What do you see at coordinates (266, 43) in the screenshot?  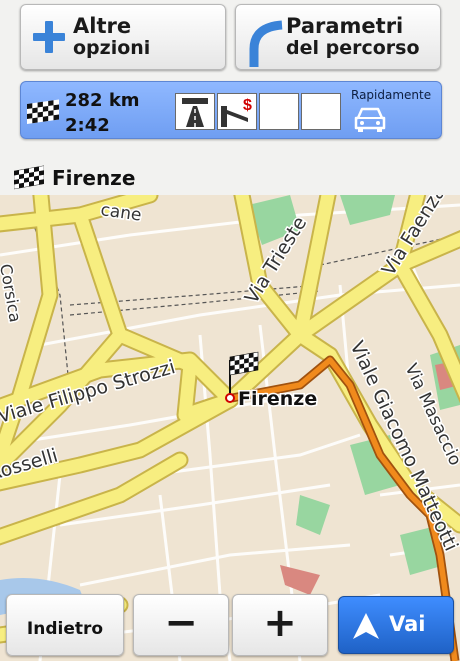 I see `route-icon` at bounding box center [266, 43].